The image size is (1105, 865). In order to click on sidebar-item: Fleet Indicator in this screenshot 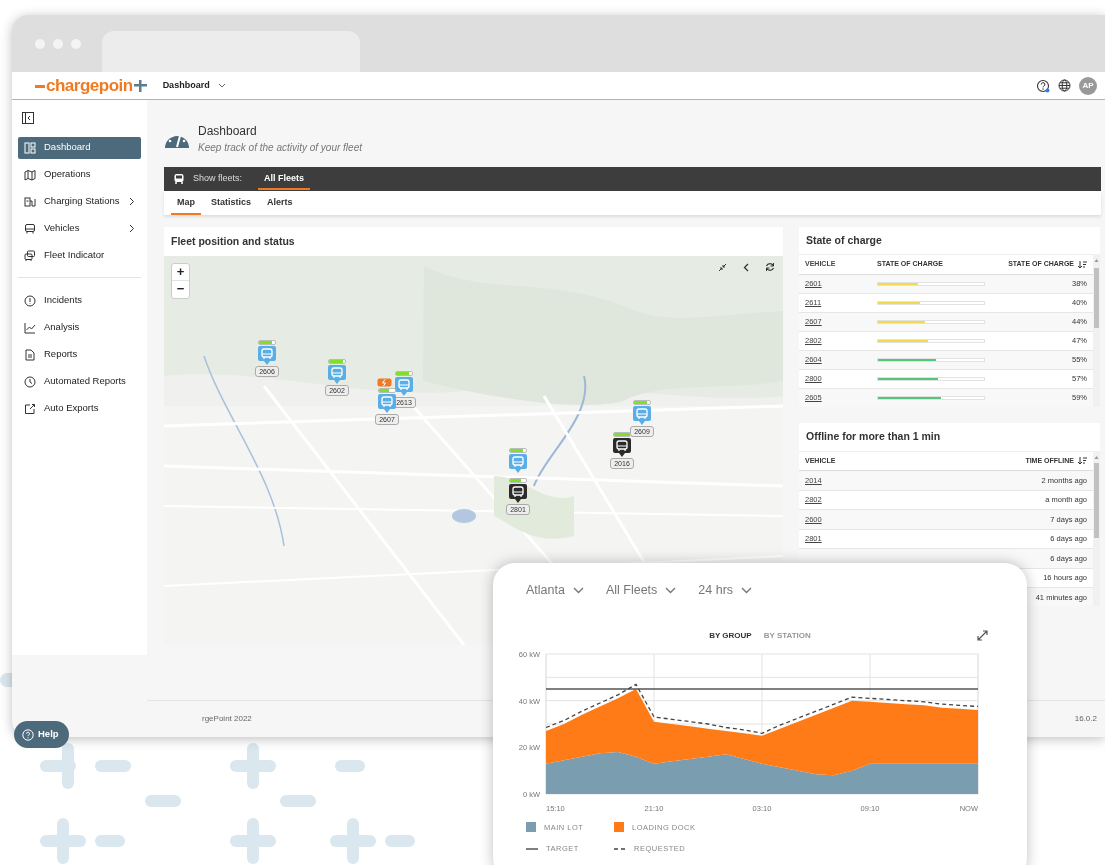, I will do `click(79, 255)`.